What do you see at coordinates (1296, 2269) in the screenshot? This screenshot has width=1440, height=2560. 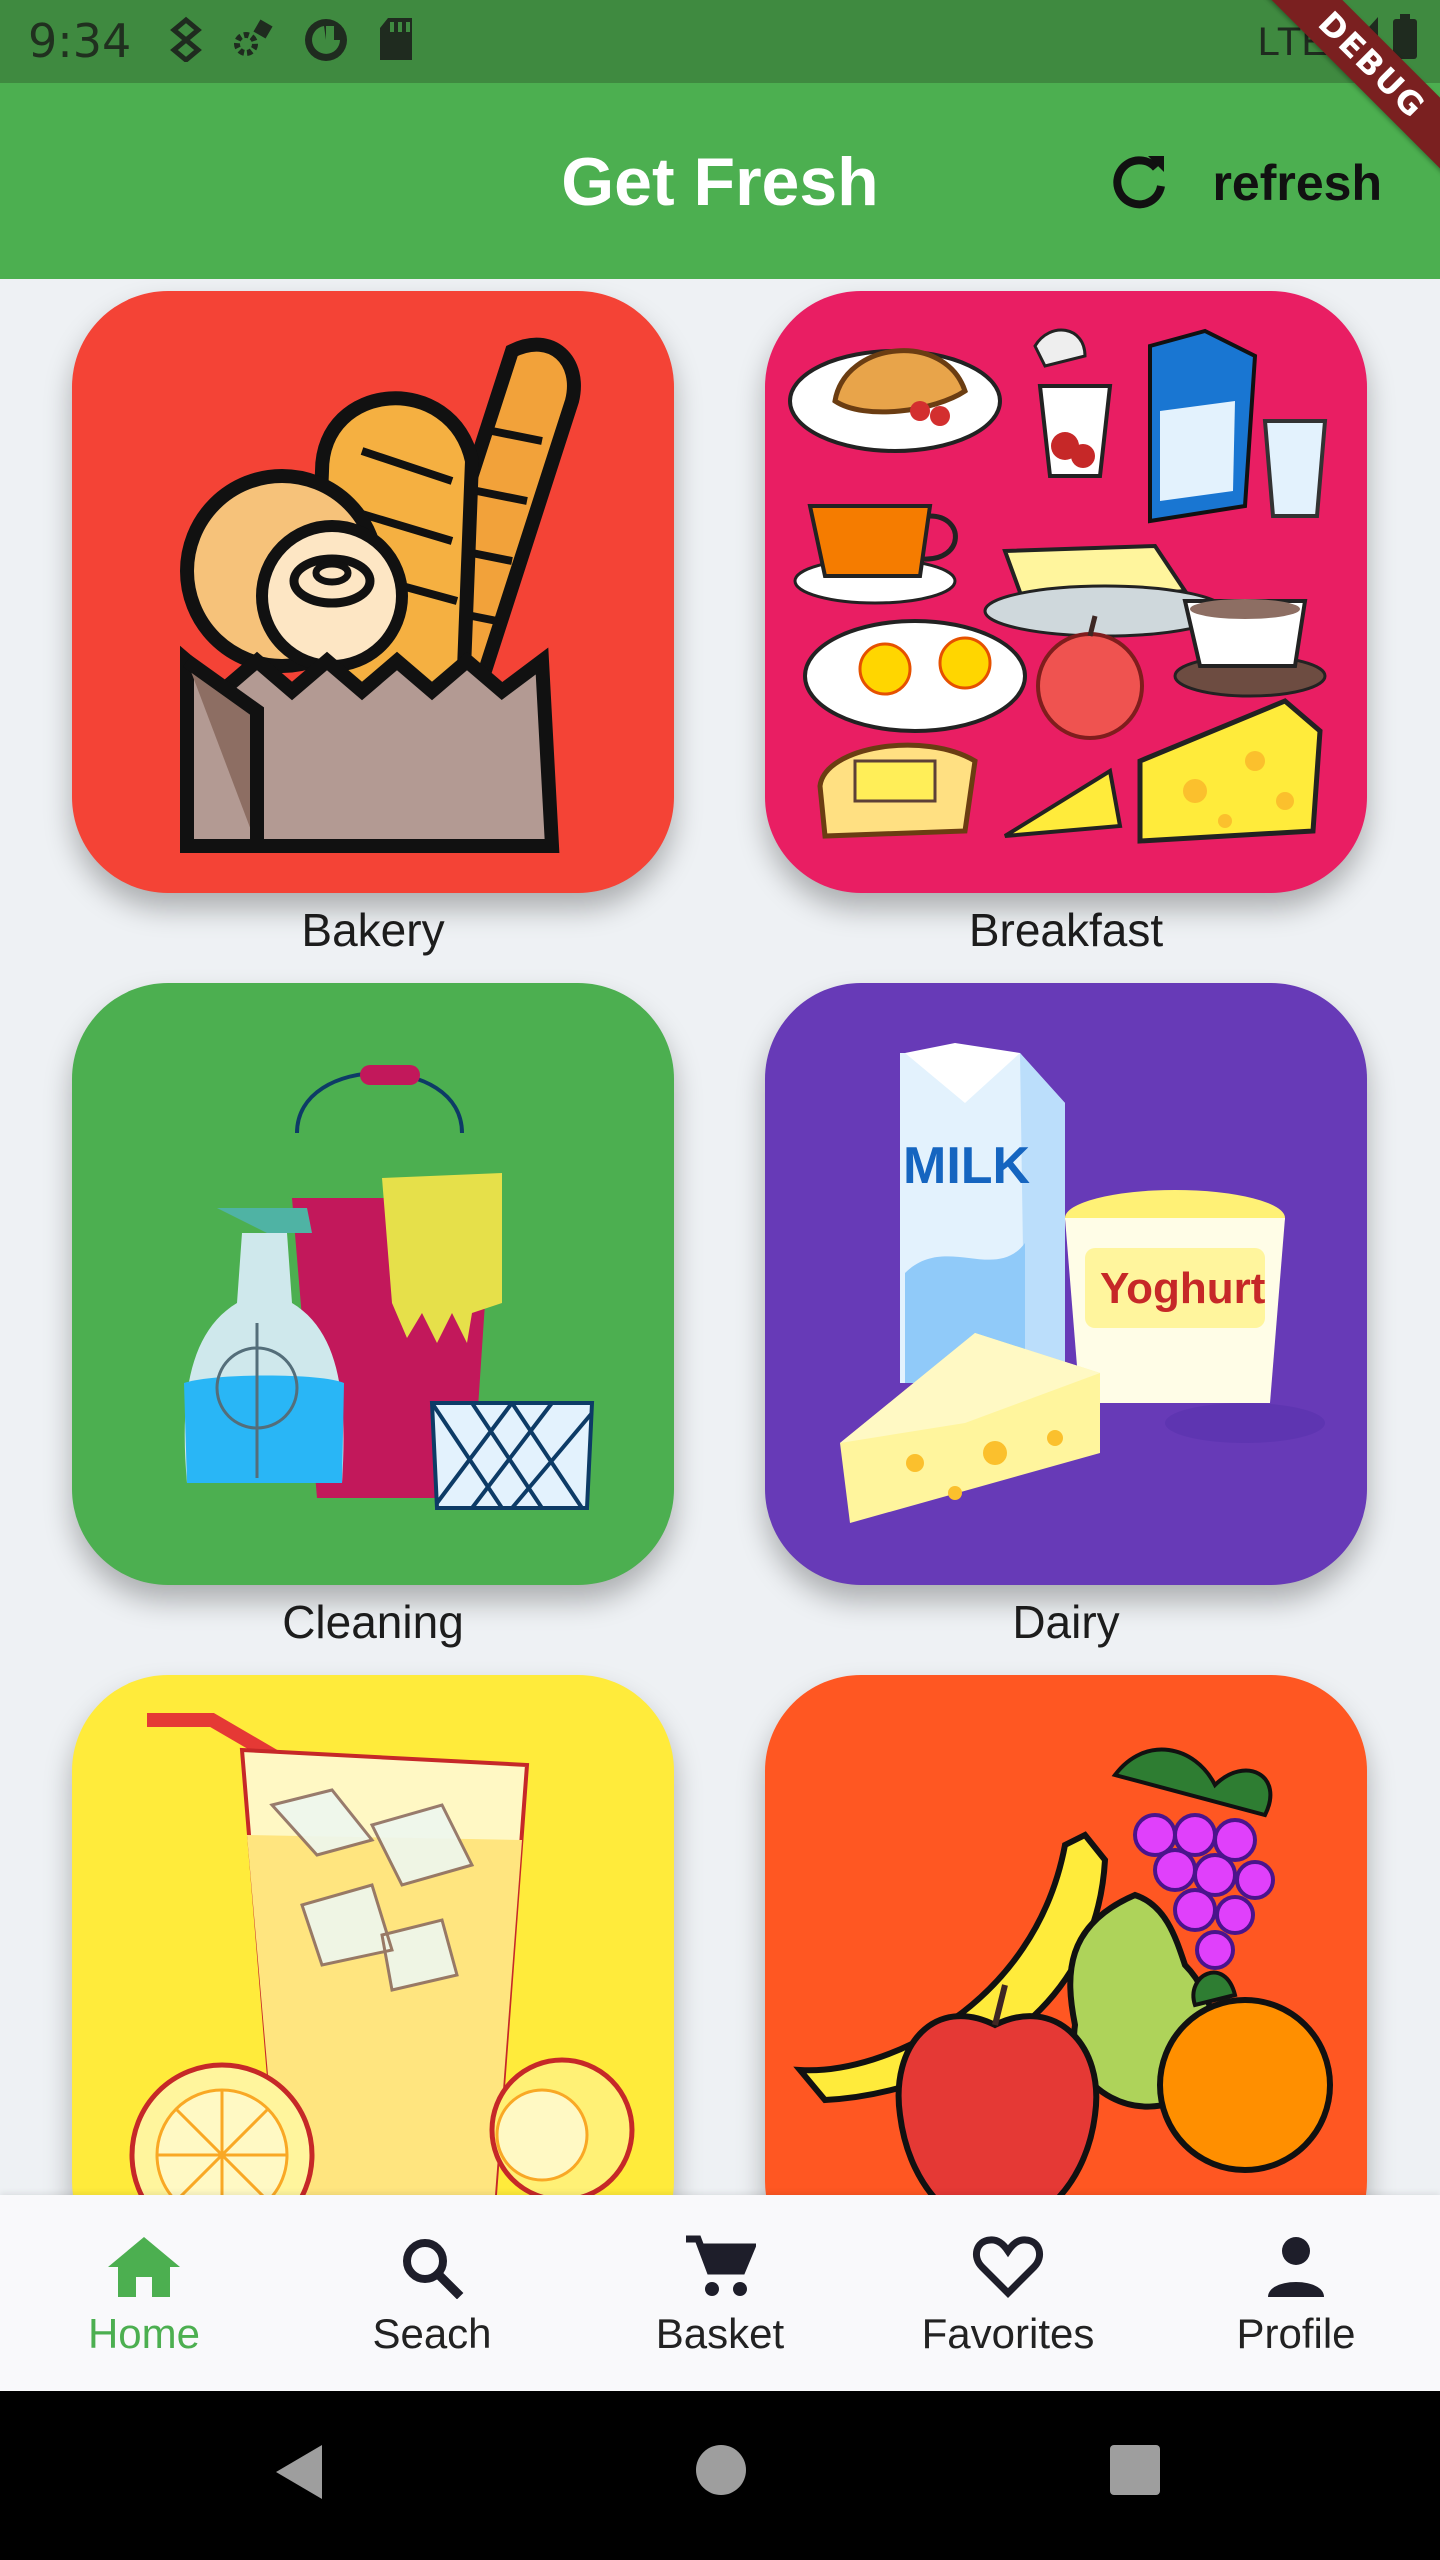 I see `person-icon` at bounding box center [1296, 2269].